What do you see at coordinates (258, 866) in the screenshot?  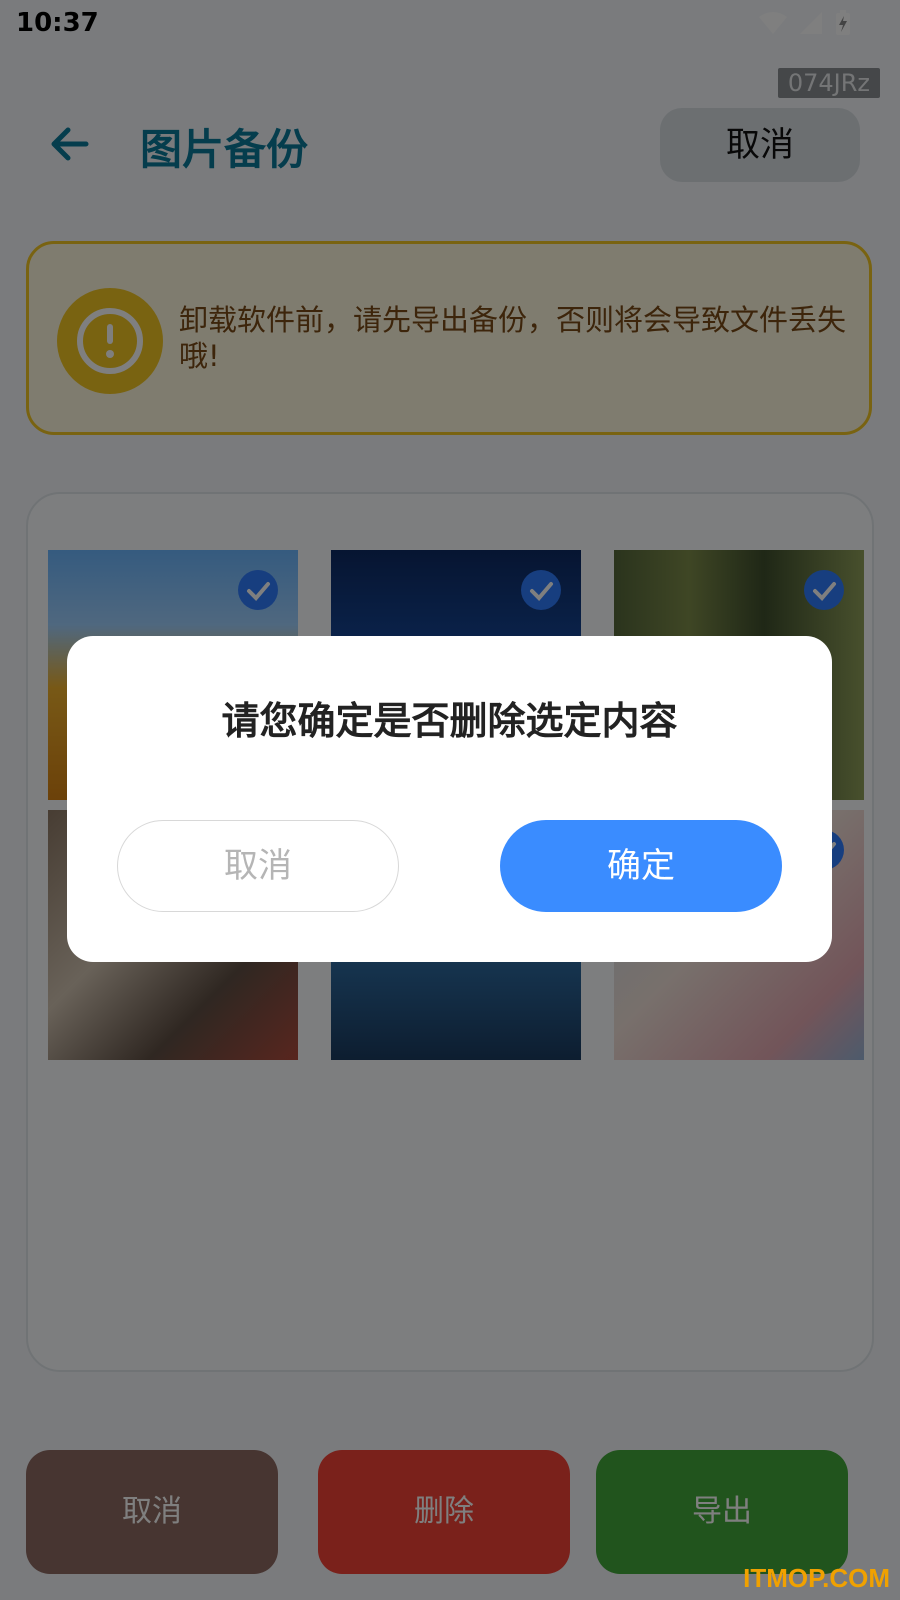 I see `dialog-cancel-button: 取消` at bounding box center [258, 866].